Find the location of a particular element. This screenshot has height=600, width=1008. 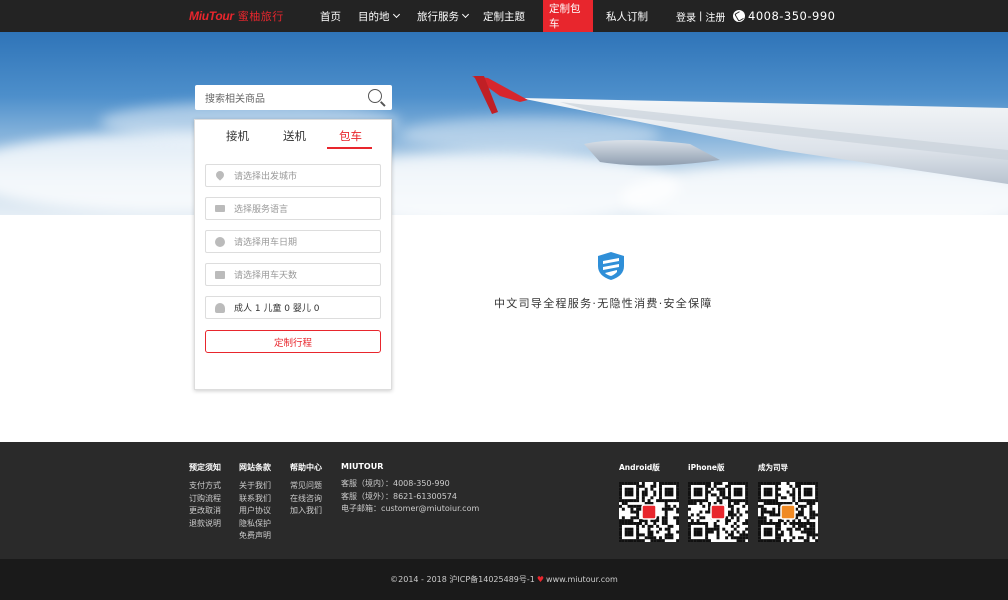

field-value: 成人 1 儿童 0 婴儿 0 is located at coordinates (277, 309).